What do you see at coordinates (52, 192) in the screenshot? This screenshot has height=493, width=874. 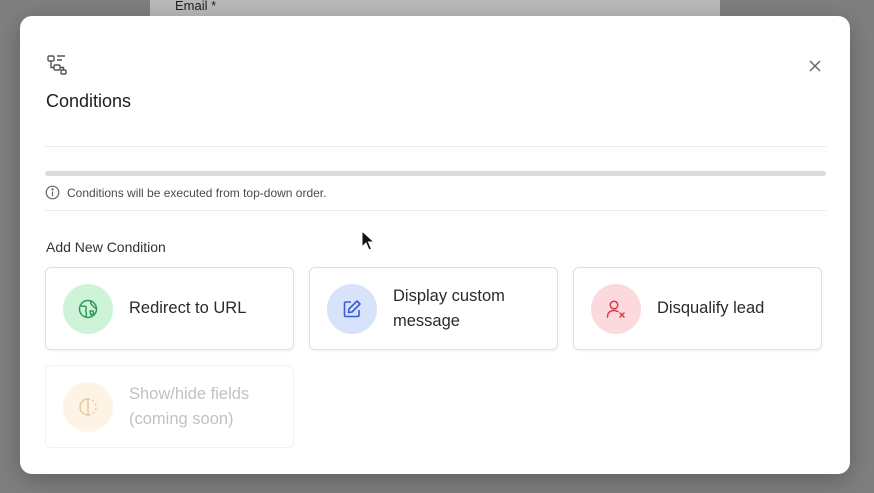 I see `info-icon` at bounding box center [52, 192].